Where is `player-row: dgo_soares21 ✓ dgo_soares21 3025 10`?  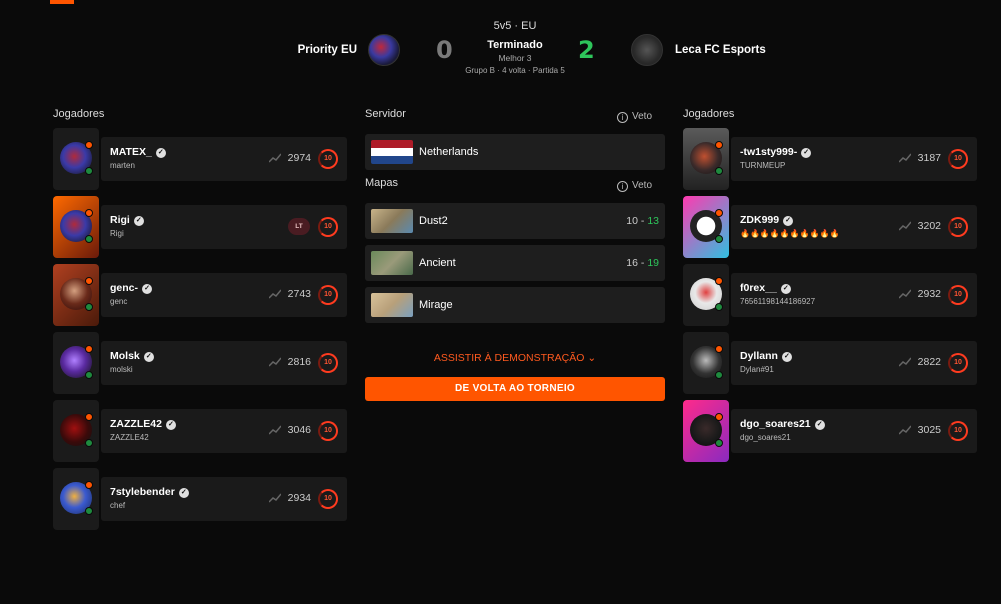 player-row: dgo_soares21 ✓ dgo_soares21 3025 10 is located at coordinates (830, 431).